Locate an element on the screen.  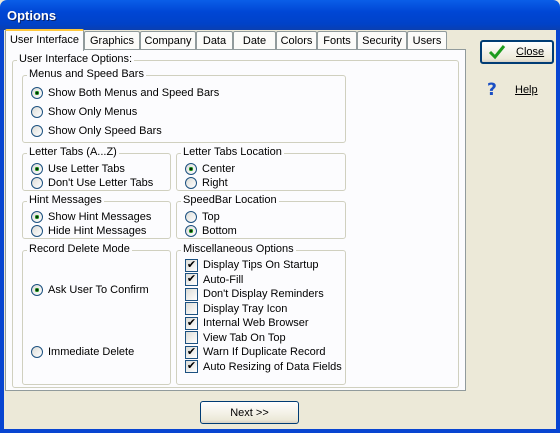
misc-option-row: ✔ Warn If Duplicate Record is located at coordinates (255, 352).